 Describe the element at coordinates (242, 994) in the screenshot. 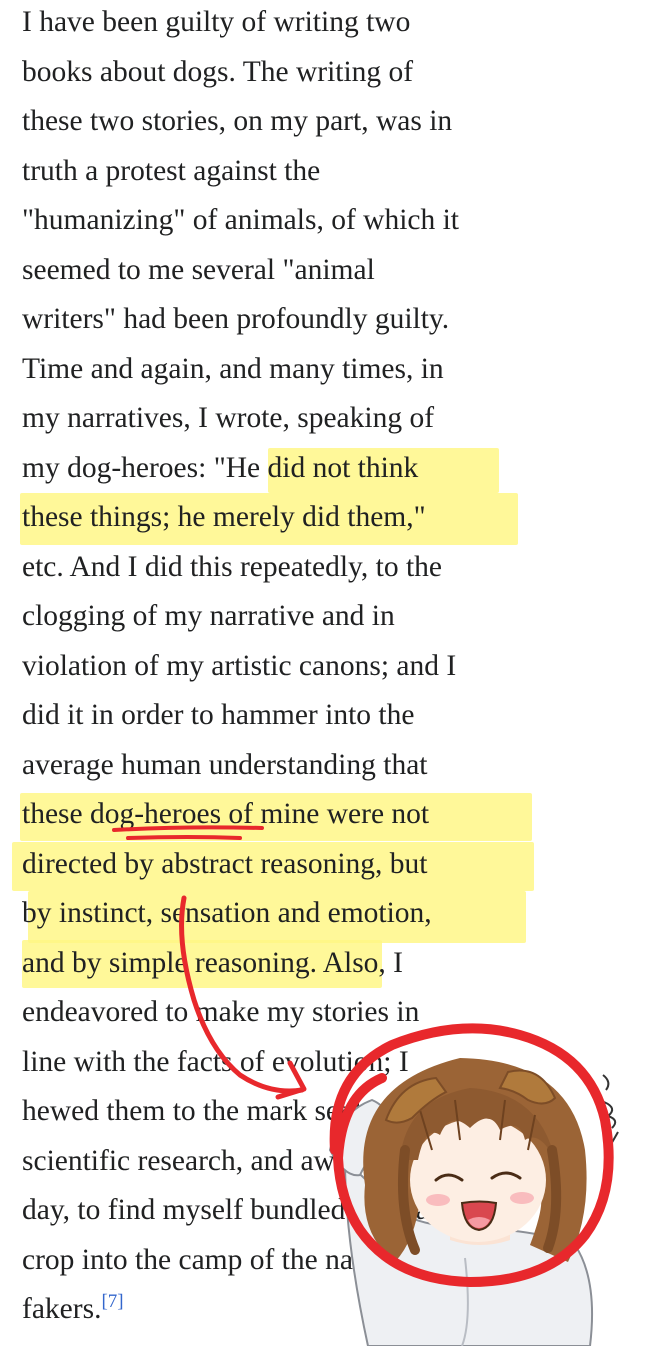

I see `red-hand-drawn-arrow` at that location.